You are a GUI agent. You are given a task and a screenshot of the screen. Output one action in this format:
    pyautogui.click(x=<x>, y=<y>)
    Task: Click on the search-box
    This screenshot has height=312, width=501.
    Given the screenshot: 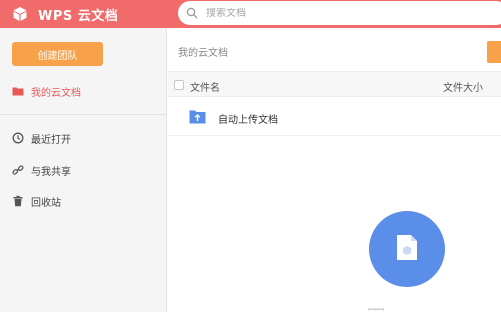 What is the action you would take?
    pyautogui.click(x=339, y=13)
    